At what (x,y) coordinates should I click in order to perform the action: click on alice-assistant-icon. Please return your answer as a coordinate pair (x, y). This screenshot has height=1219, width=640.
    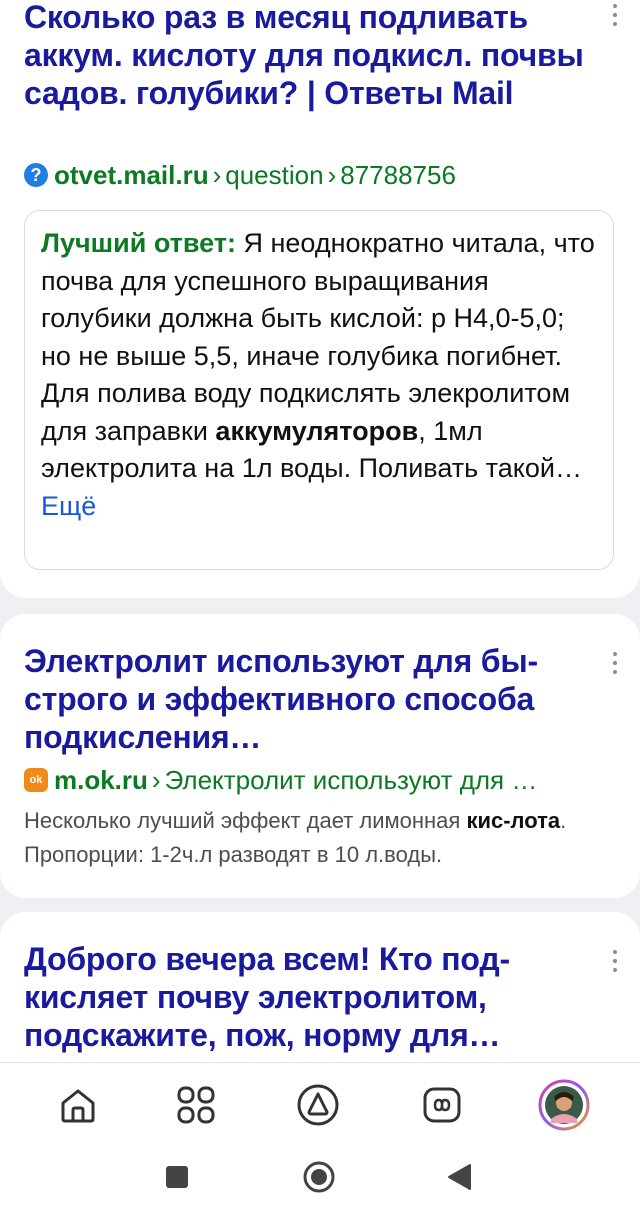
    Looking at the image, I should click on (318, 1105).